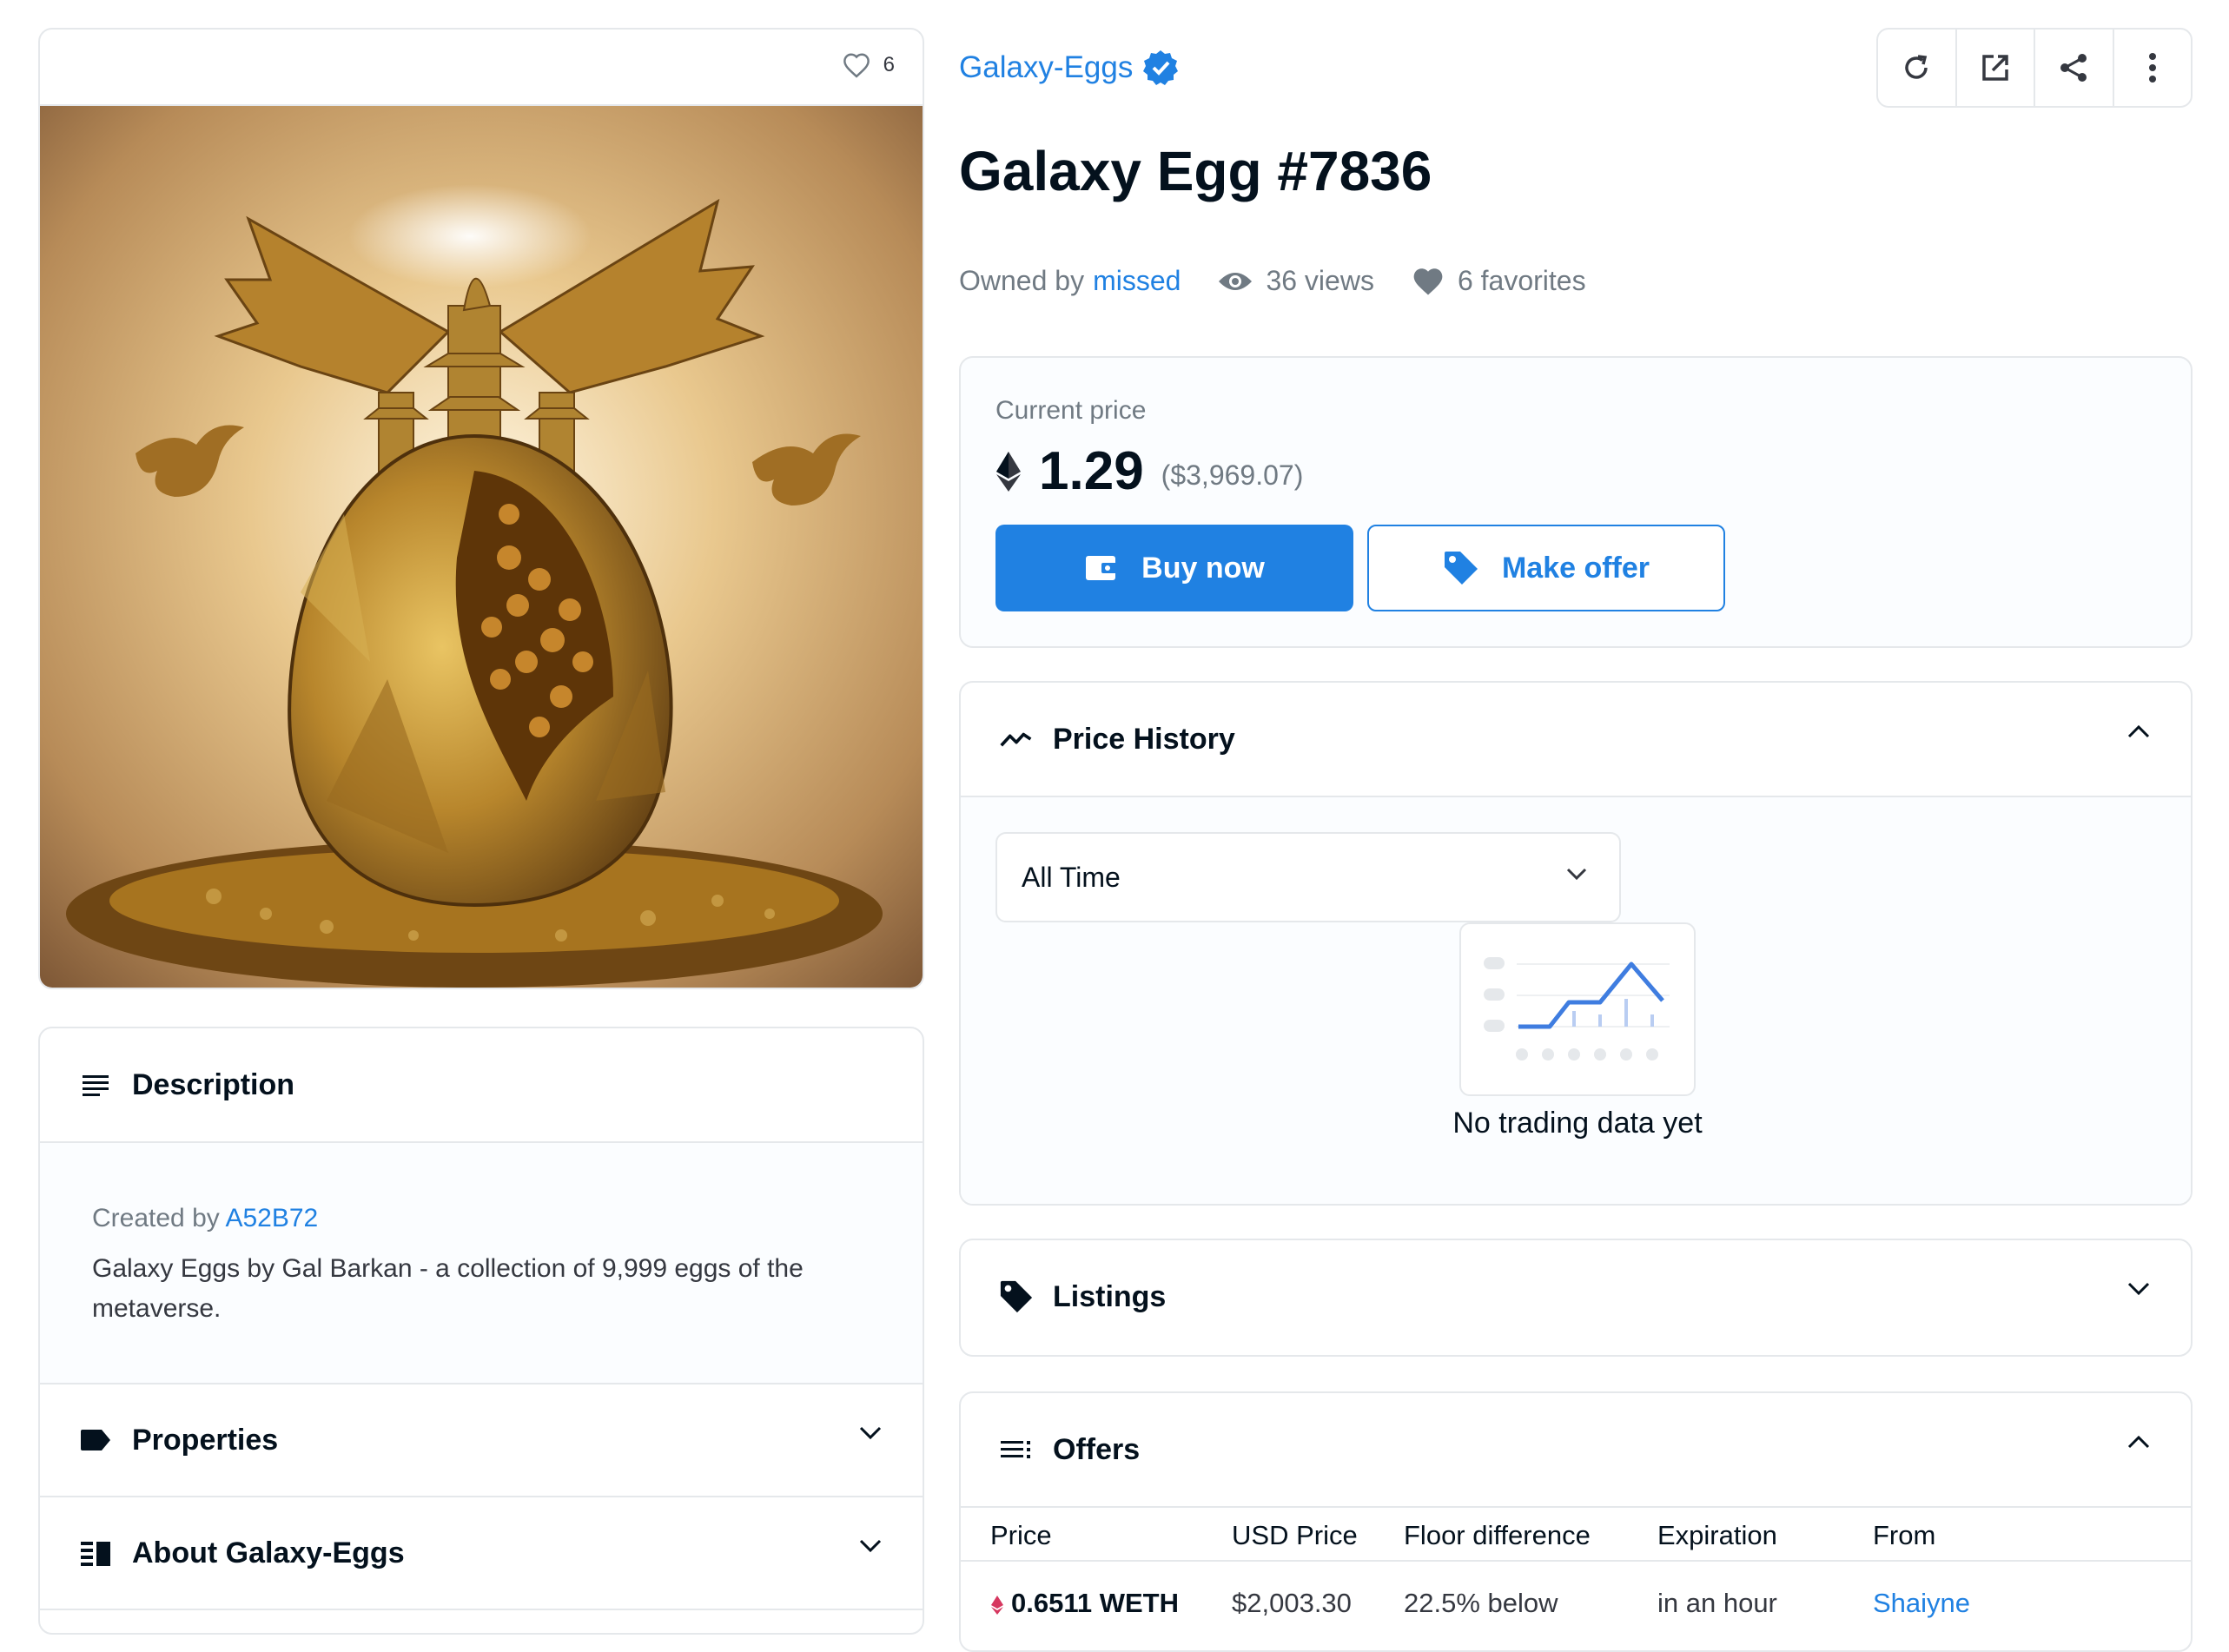  I want to click on price-row: 1.29 ($3,969.07), so click(1149, 471).